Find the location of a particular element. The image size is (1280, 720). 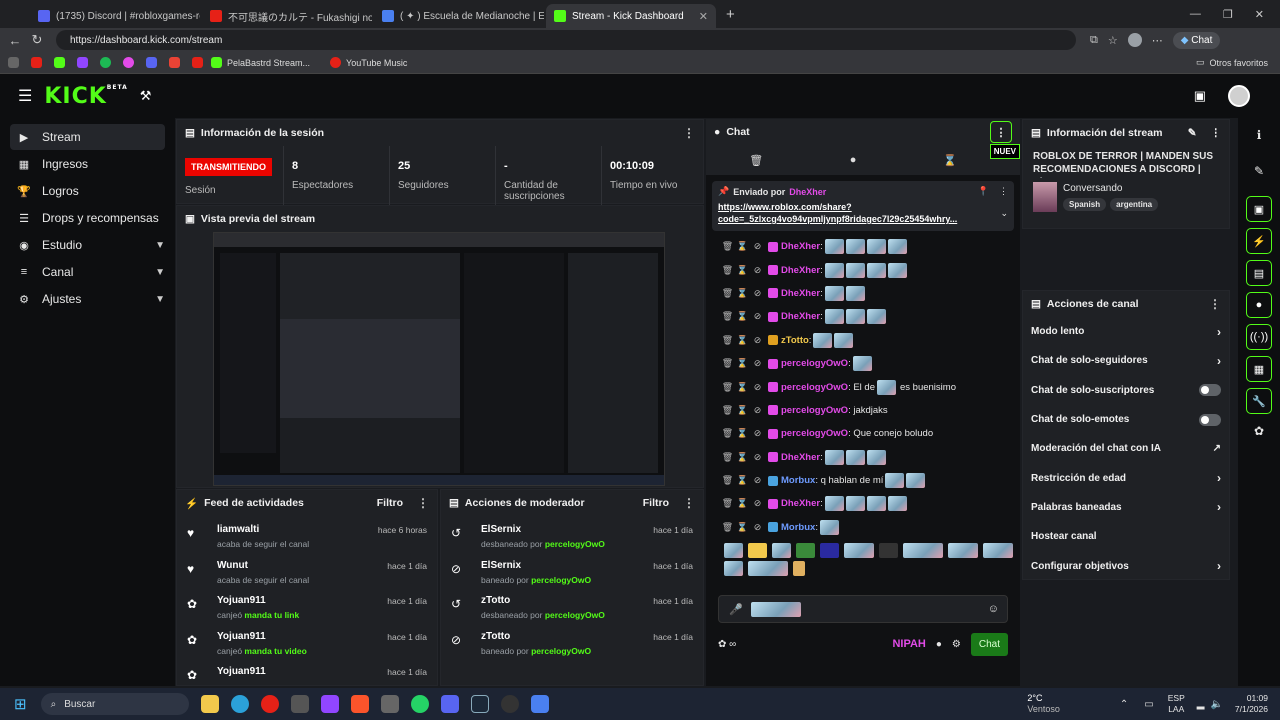

channel-action-item: Palabras baneadas › is located at coordinates (1126, 507).